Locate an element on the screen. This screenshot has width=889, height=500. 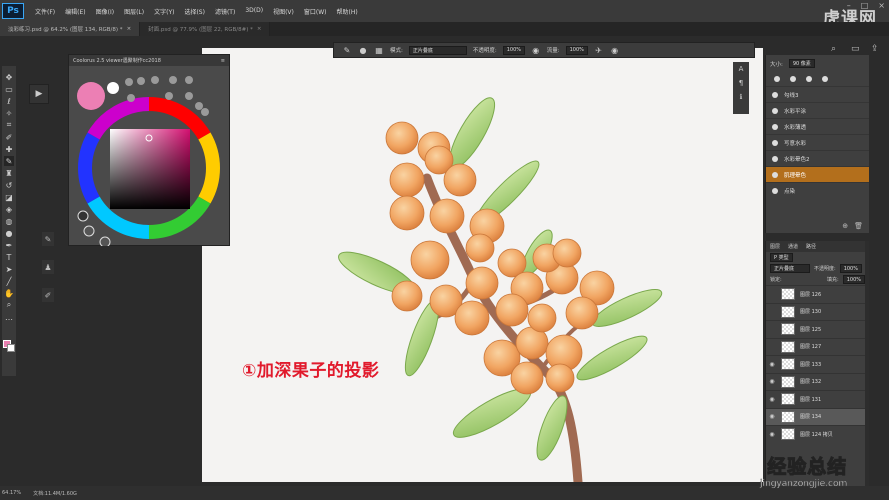
new-brush-icon: ⊕ is located at coordinates (845, 226).